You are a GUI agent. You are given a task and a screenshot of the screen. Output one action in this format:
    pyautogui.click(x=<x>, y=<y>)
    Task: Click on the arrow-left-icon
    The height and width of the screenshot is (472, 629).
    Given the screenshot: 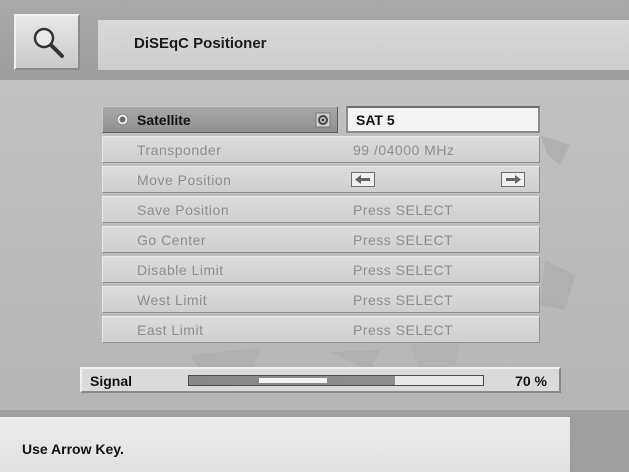 What is the action you would take?
    pyautogui.click(x=362, y=179)
    